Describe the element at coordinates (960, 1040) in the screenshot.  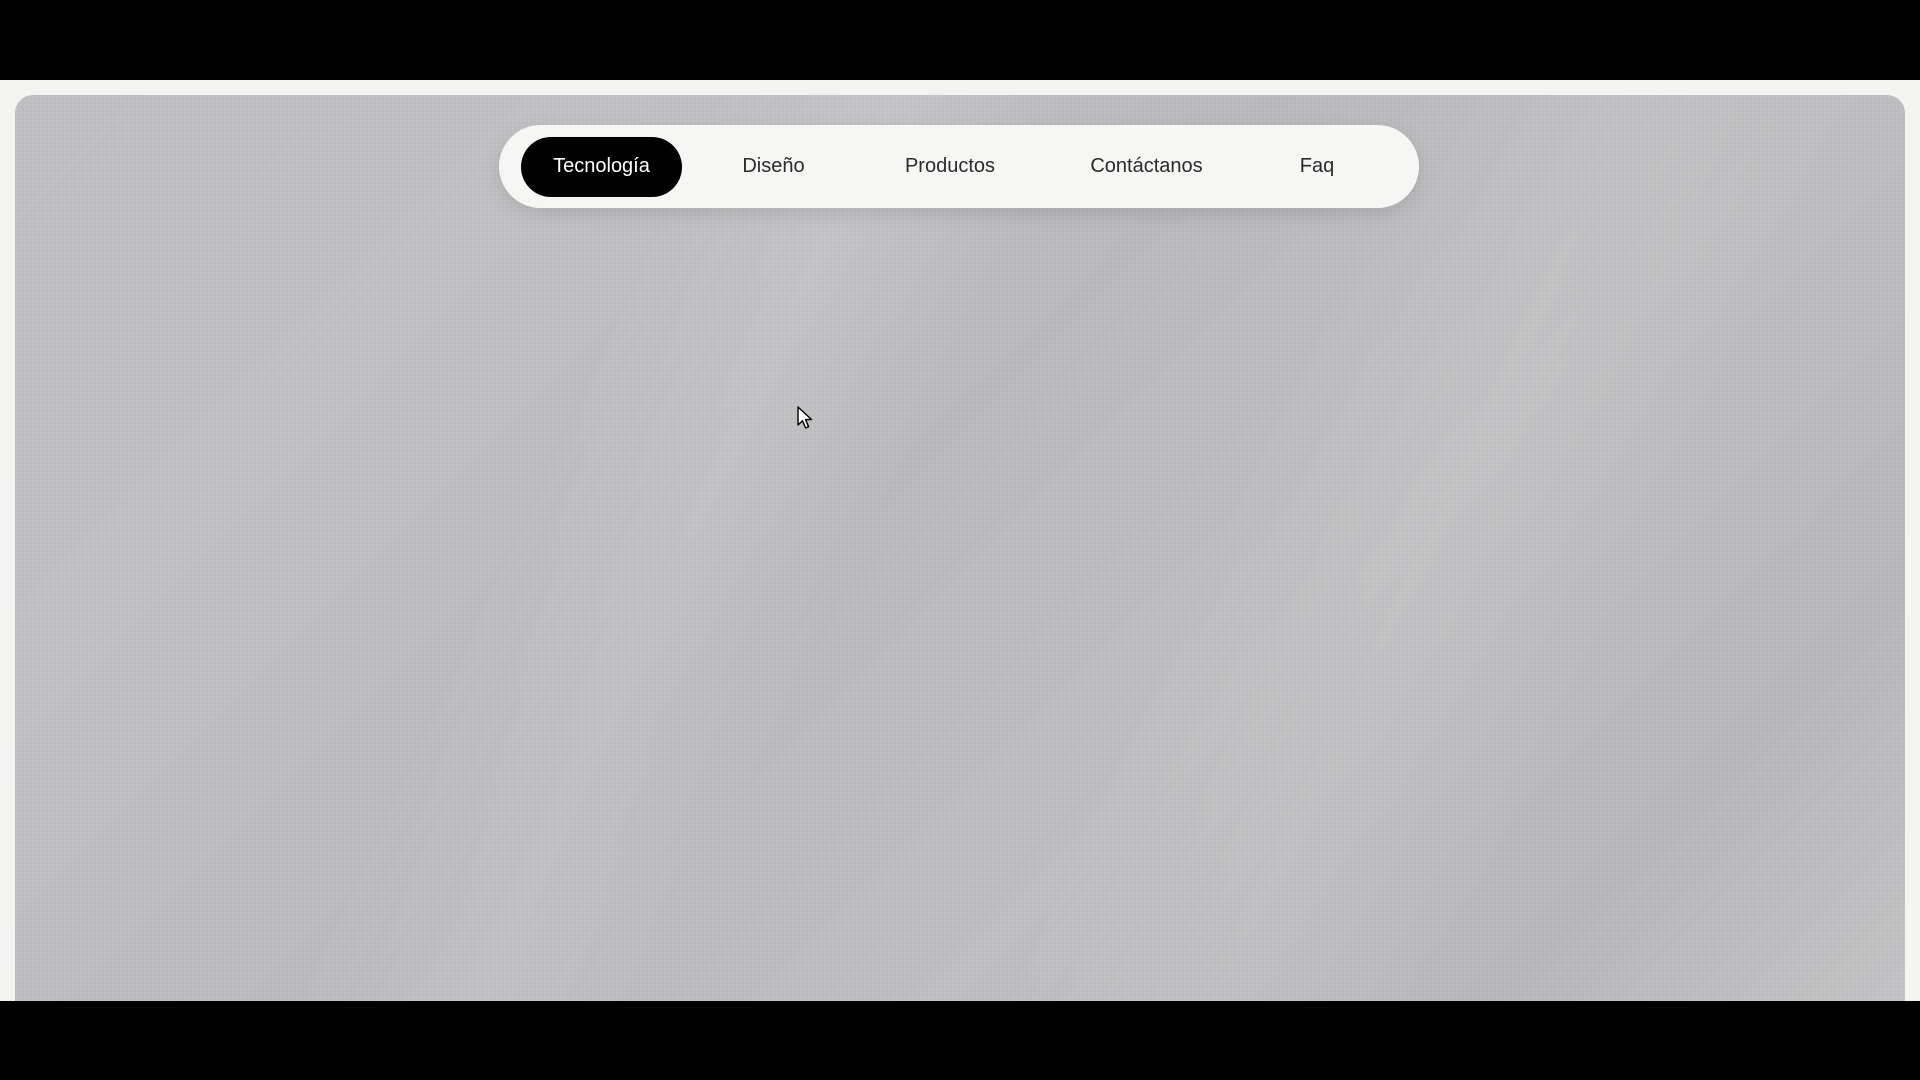
I see `letterbox-bottom` at that location.